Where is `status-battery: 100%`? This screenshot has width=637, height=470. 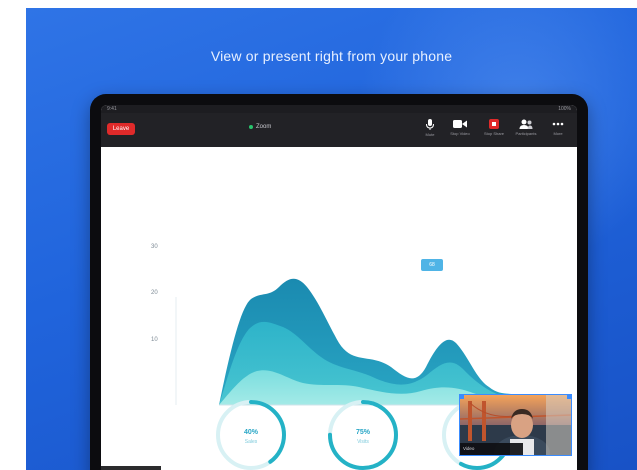 status-battery: 100% is located at coordinates (564, 109).